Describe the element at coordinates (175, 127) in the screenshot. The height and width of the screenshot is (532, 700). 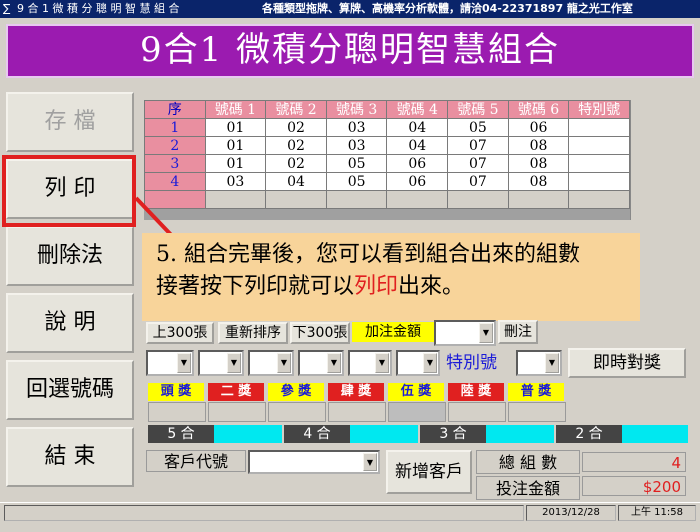
I see `row-number: 1` at that location.